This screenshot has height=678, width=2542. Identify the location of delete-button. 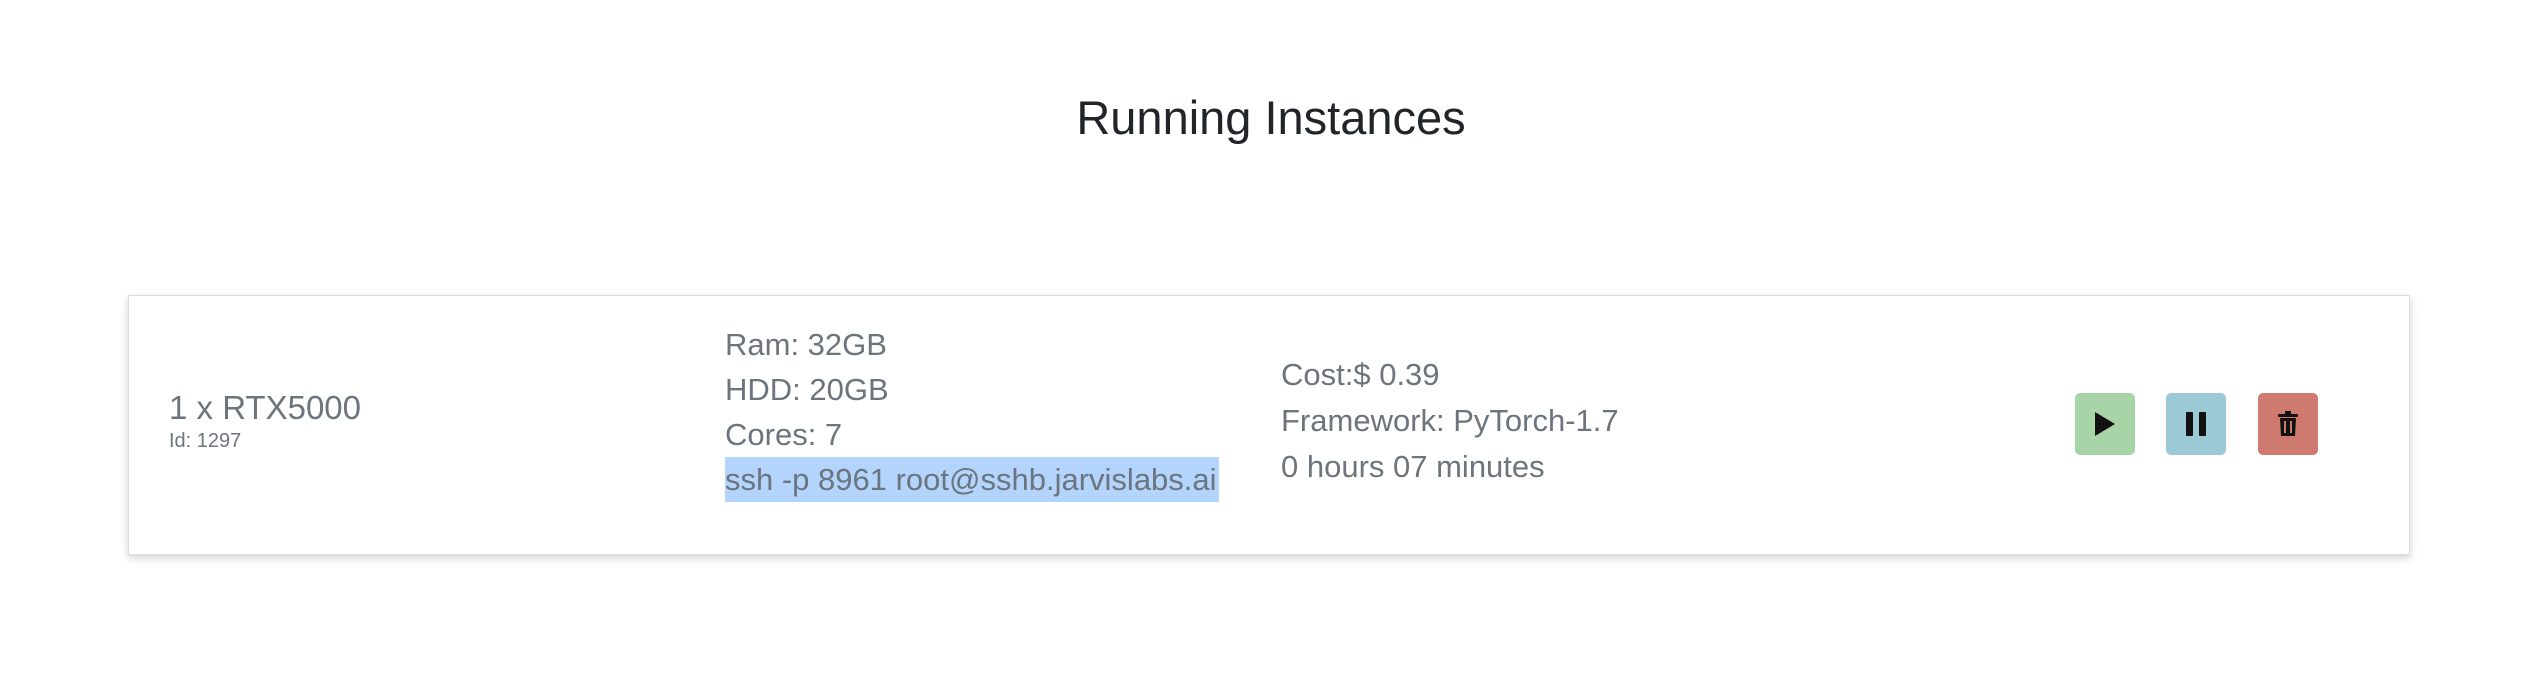
(2288, 424).